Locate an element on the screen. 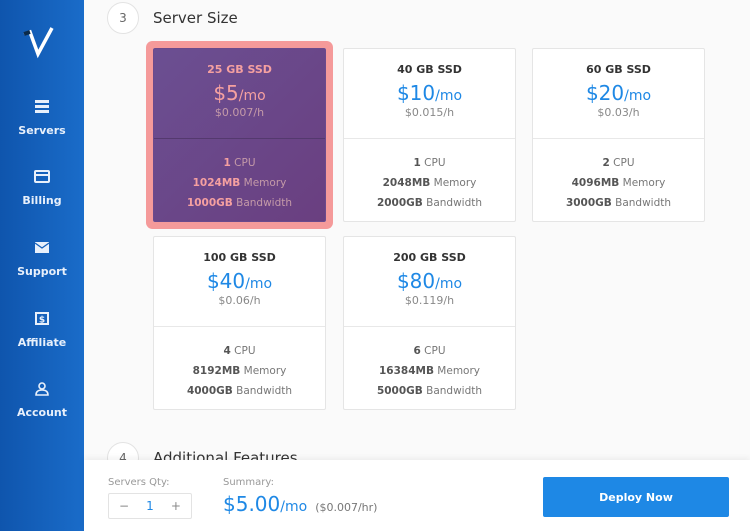  plan-bandwidth: 1000GB Bandwidth is located at coordinates (239, 203).